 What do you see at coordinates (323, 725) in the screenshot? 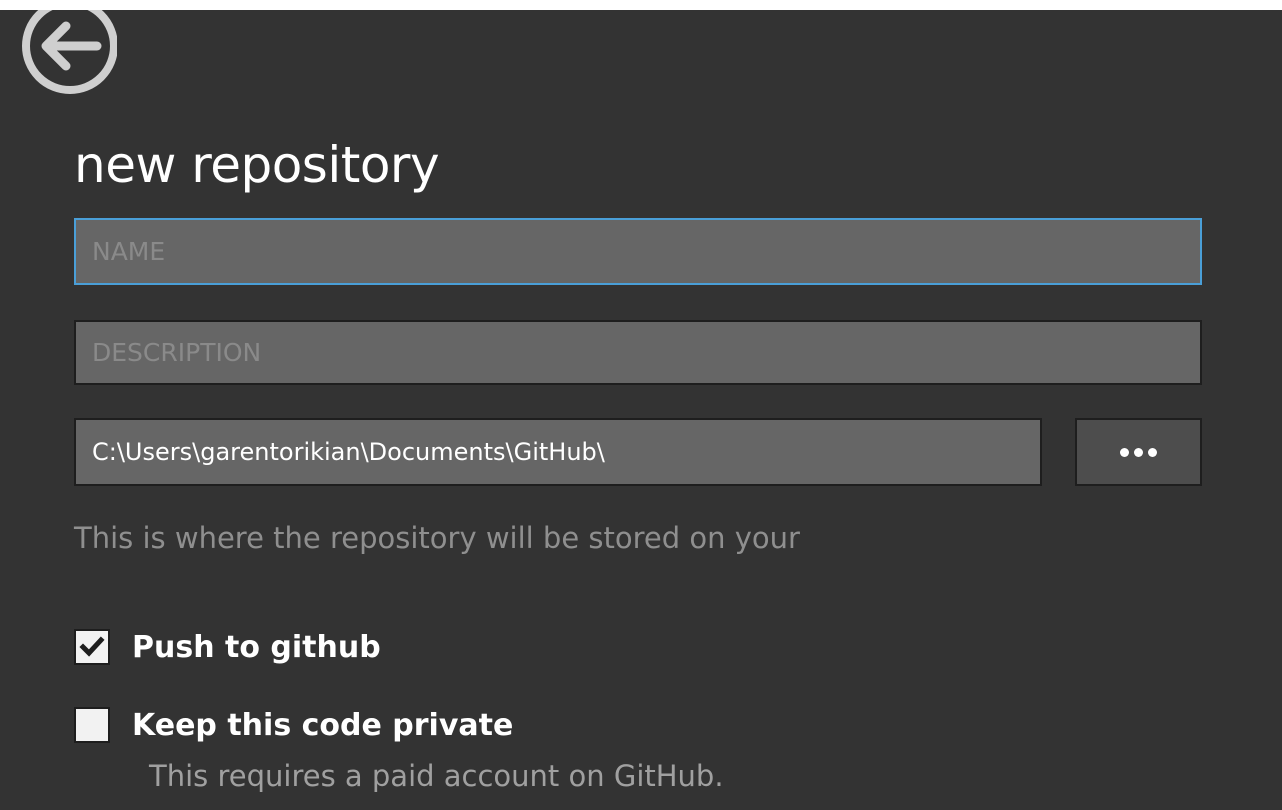
I see `keep-private-label: Keep this code private` at bounding box center [323, 725].